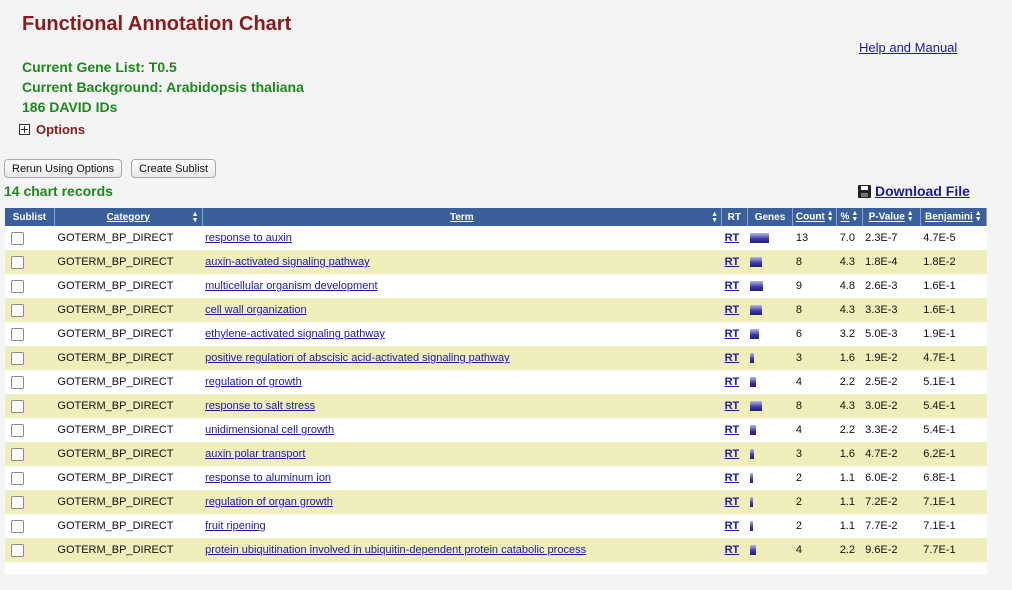 Image resolution: width=1012 pixels, height=590 pixels. What do you see at coordinates (891, 502) in the screenshot?
I see `pvalue-cell: 7.2E-2` at bounding box center [891, 502].